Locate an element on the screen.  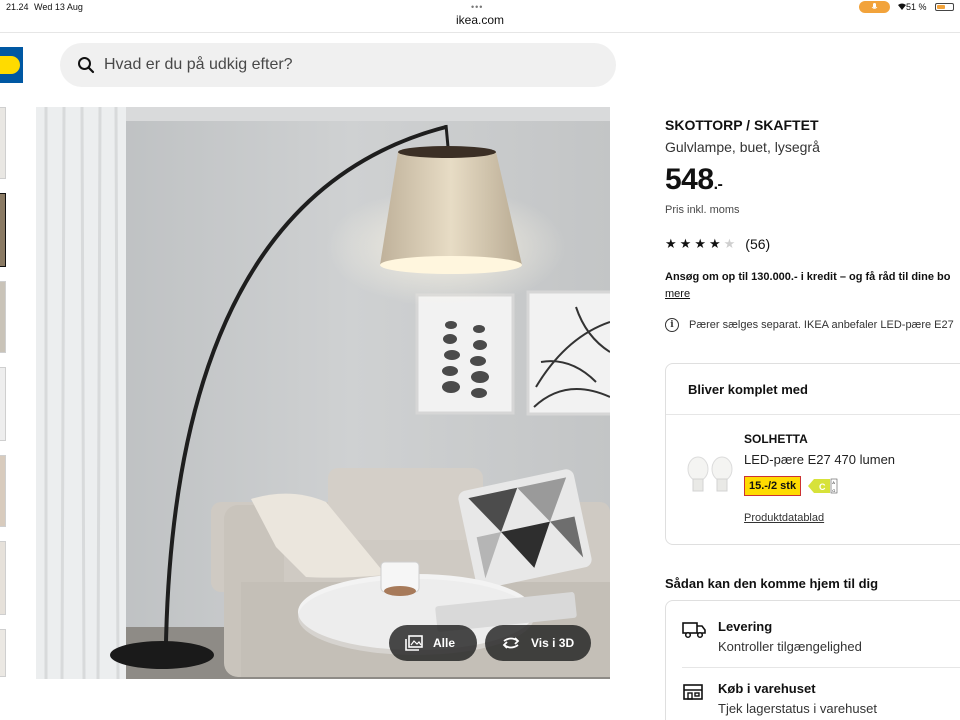
store-option-subtitle: Tjek lagerstatus i varehuset is located at coordinates (797, 708).